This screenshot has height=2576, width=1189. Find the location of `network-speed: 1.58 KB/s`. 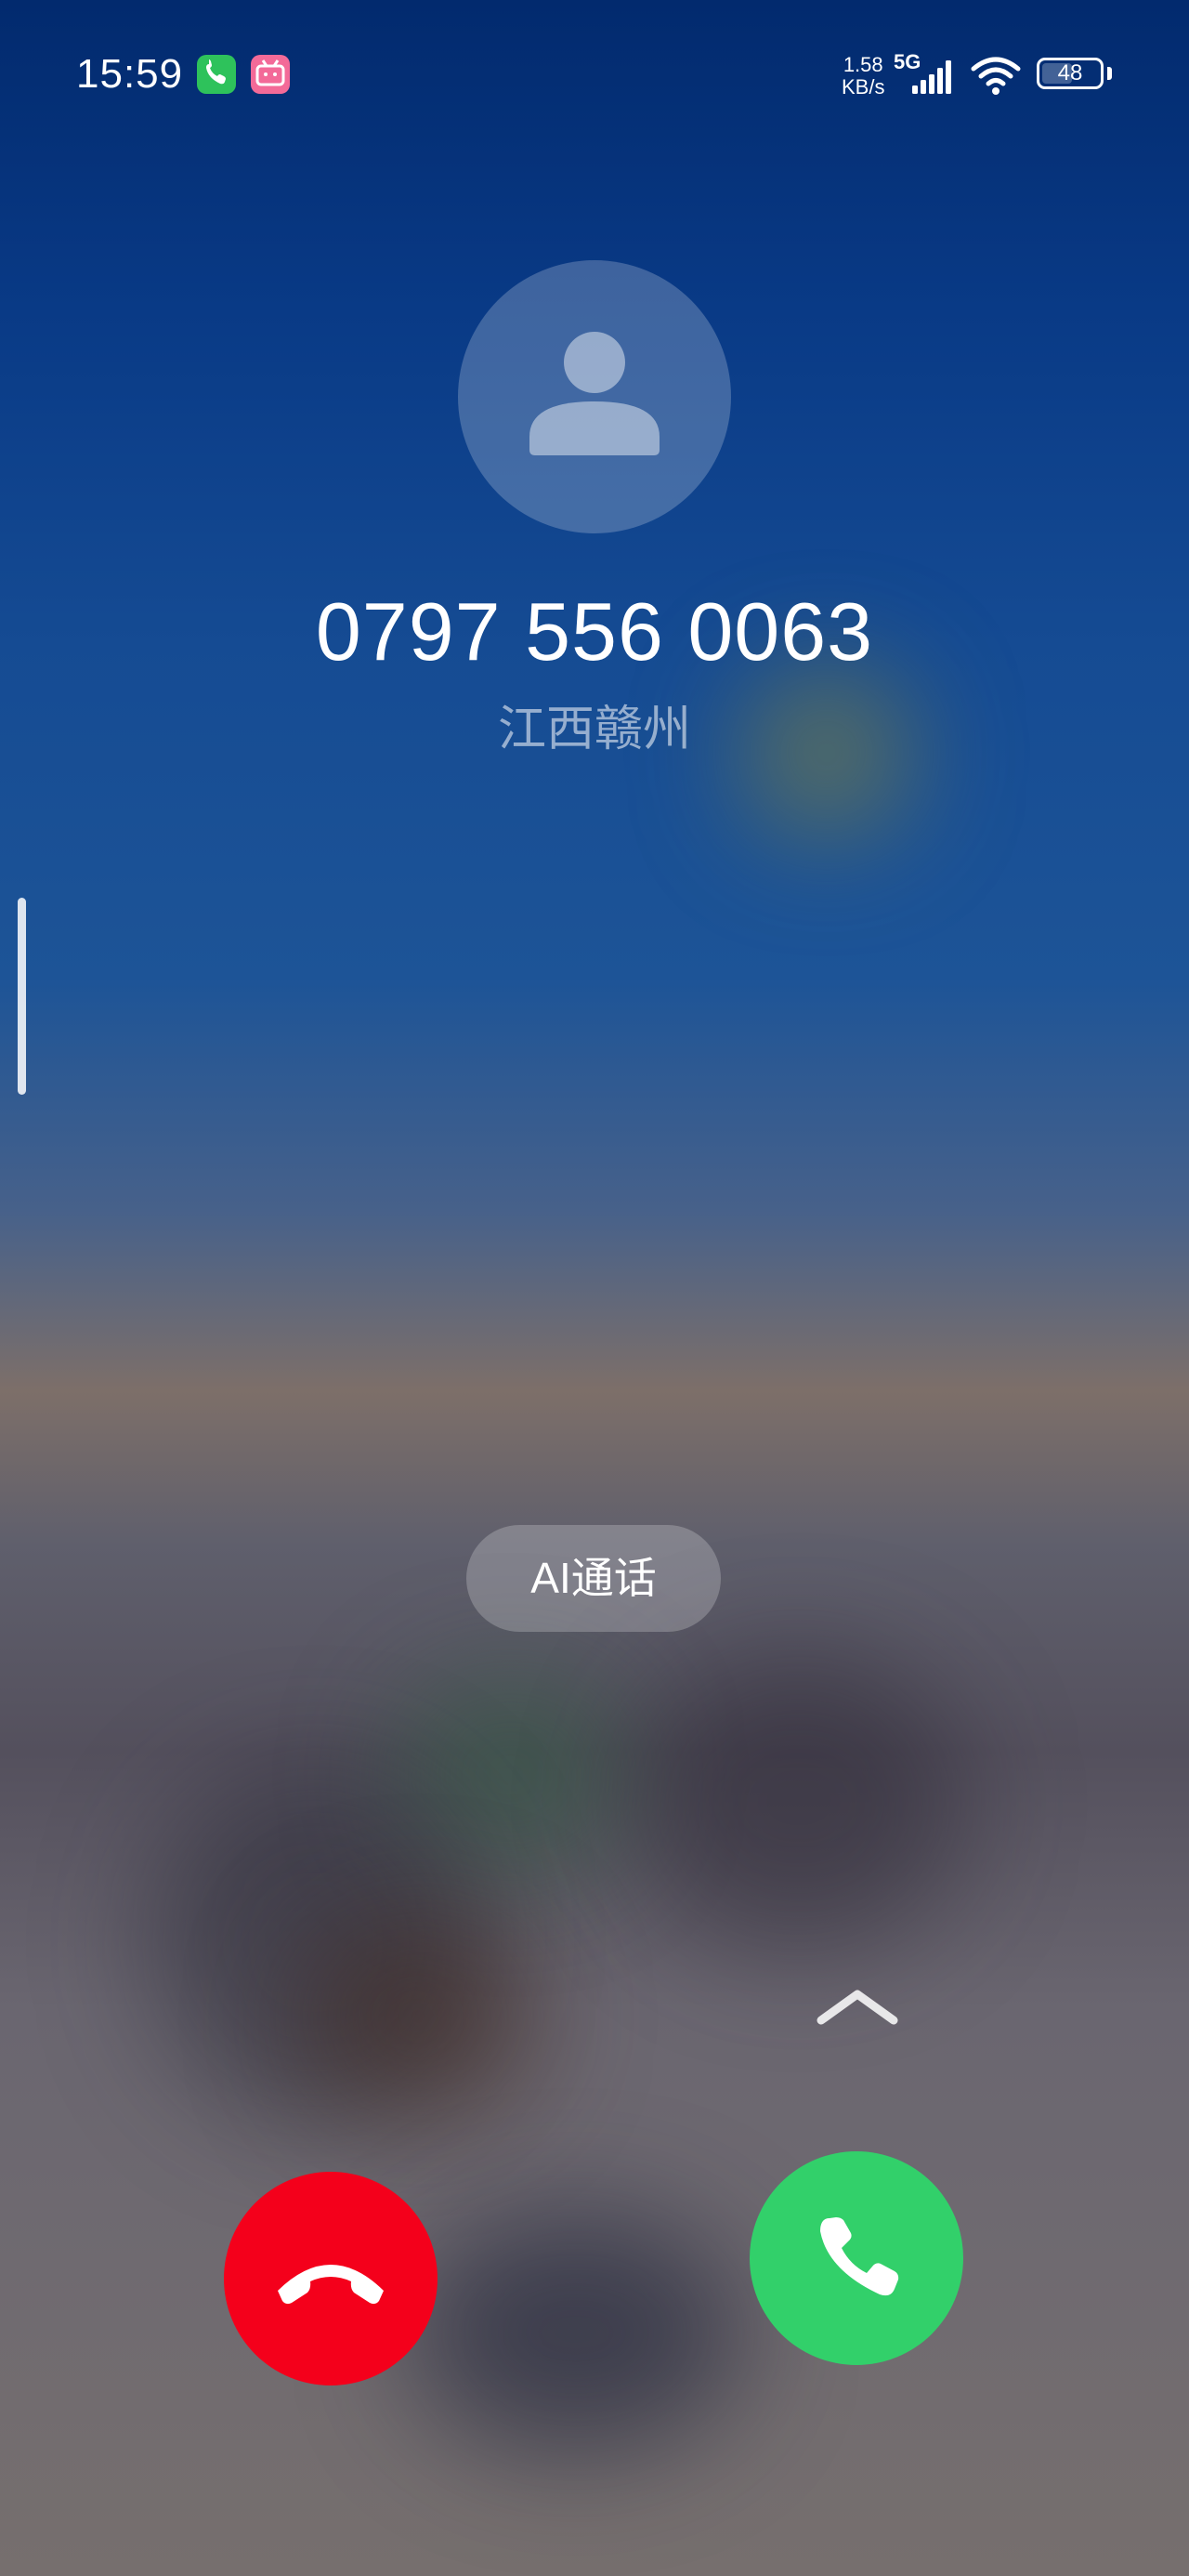

network-speed: 1.58 KB/s is located at coordinates (863, 76).